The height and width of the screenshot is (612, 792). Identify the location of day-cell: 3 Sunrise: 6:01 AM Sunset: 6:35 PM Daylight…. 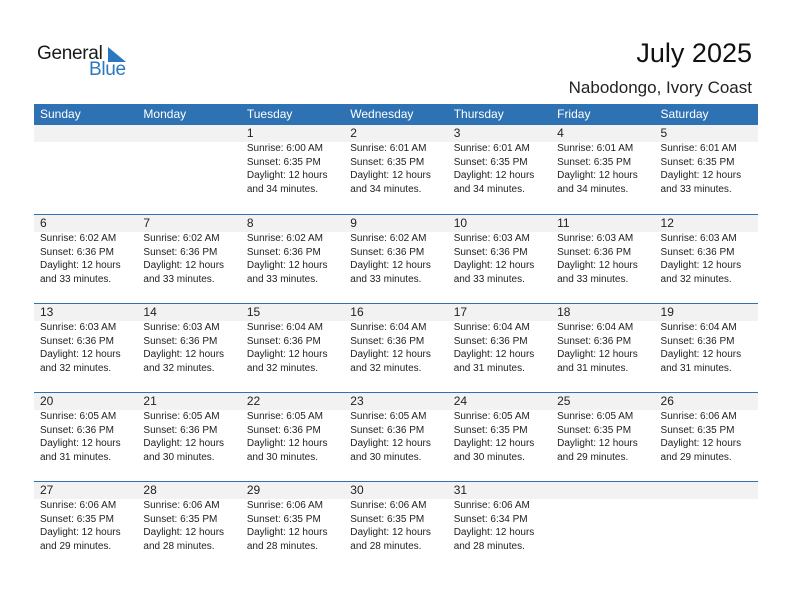
(499, 160).